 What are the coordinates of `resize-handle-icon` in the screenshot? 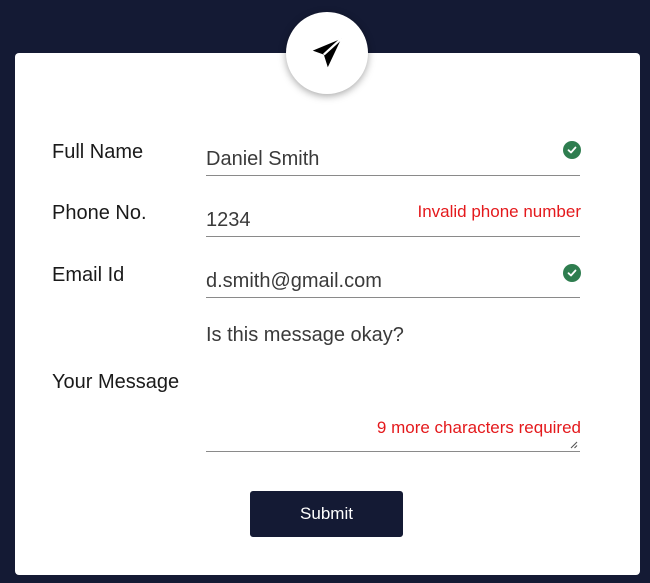 It's located at (573, 444).